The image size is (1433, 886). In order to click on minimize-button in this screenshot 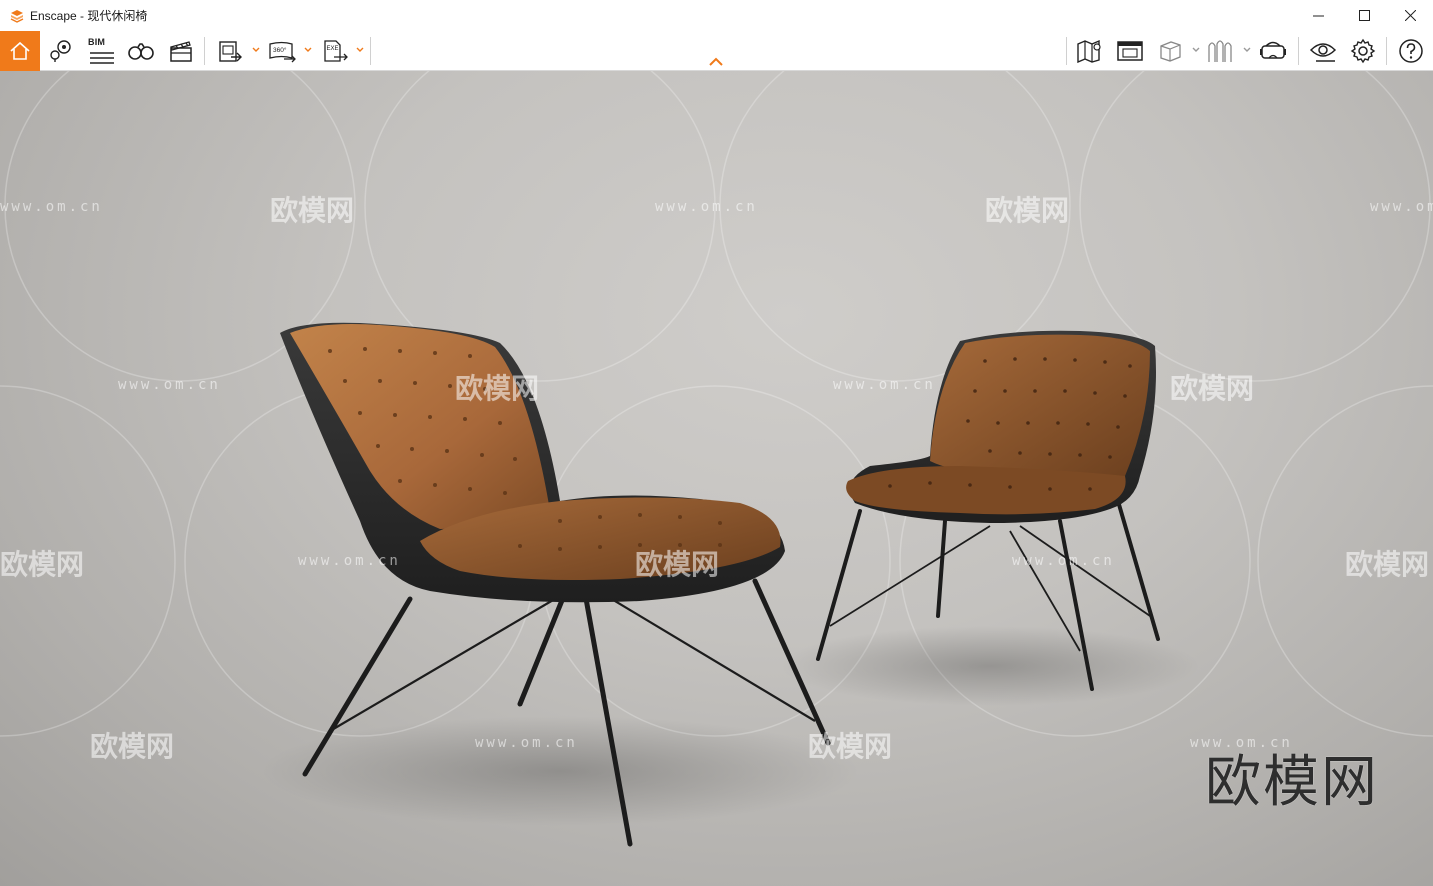, I will do `click(1318, 15)`.